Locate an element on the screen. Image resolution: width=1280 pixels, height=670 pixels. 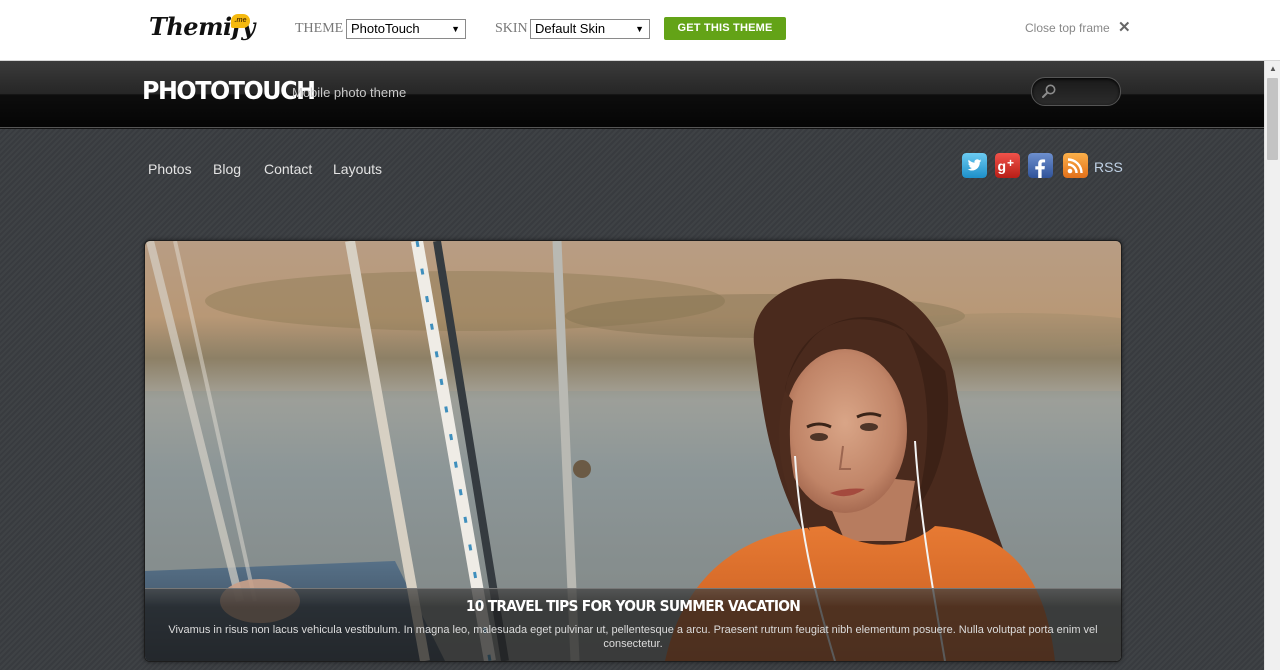
nav-item-blog: Blog is located at coordinates (227, 169).